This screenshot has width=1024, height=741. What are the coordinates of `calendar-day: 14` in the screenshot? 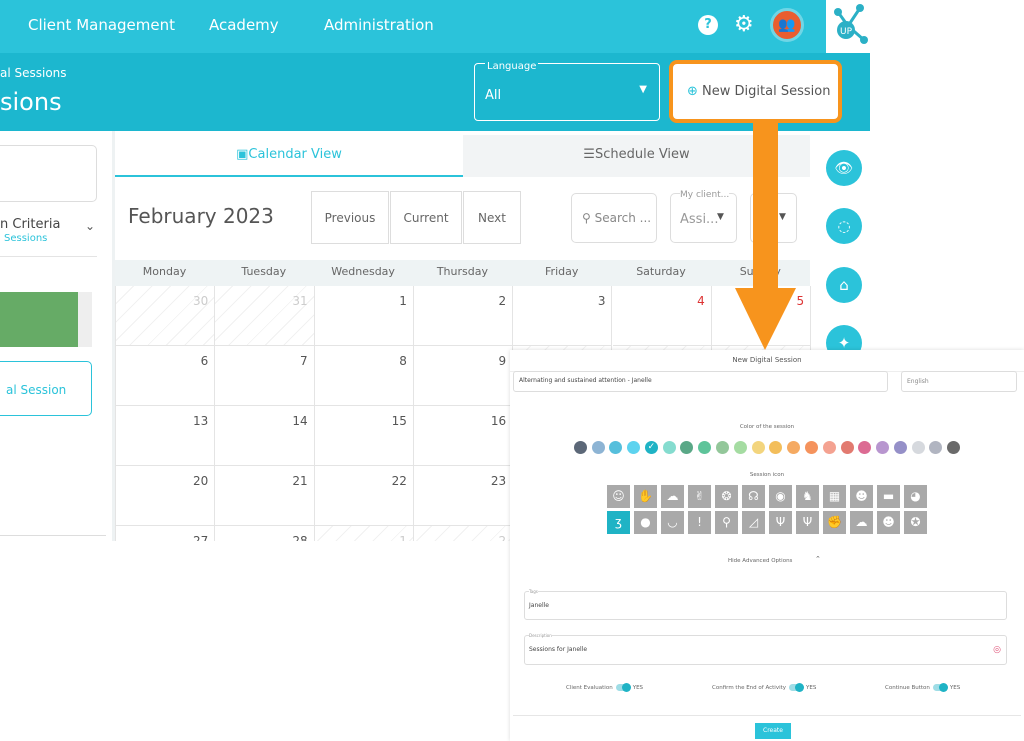 It's located at (265, 436).